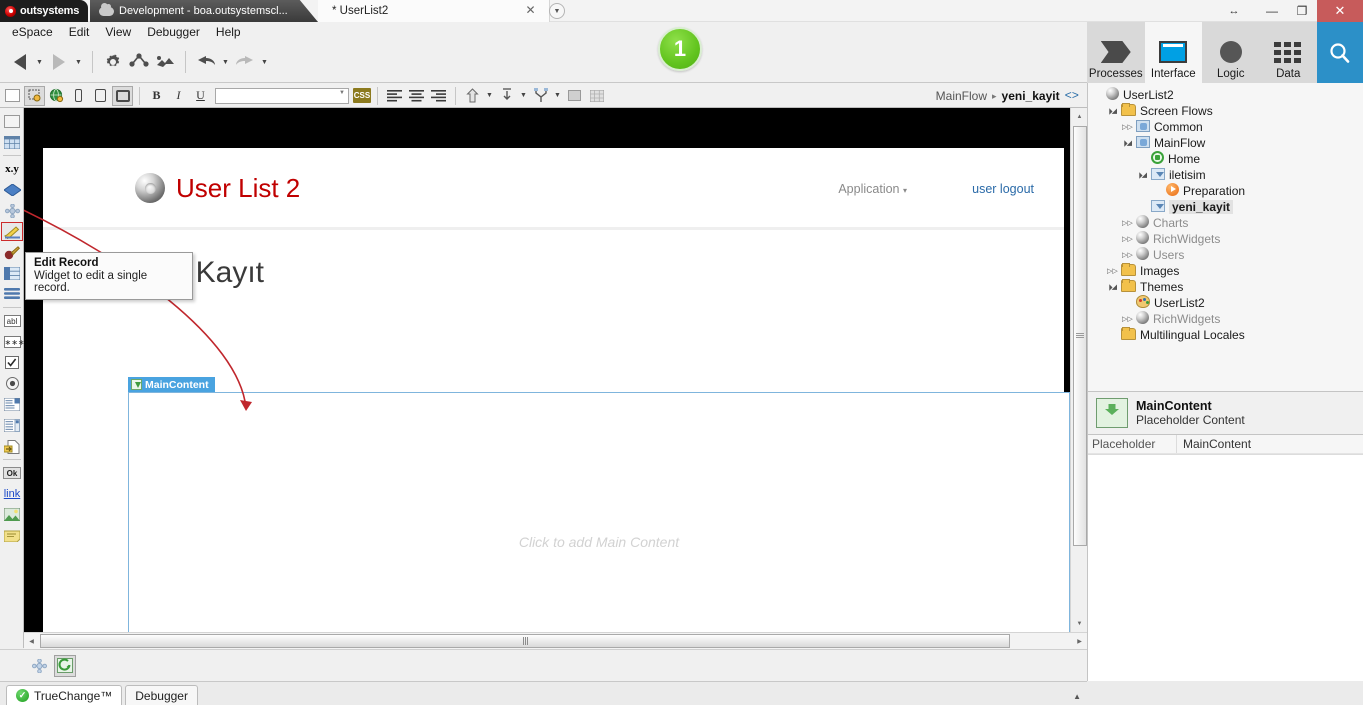  What do you see at coordinates (1231, 52) in the screenshot?
I see `tab-logic: Logic` at bounding box center [1231, 52].